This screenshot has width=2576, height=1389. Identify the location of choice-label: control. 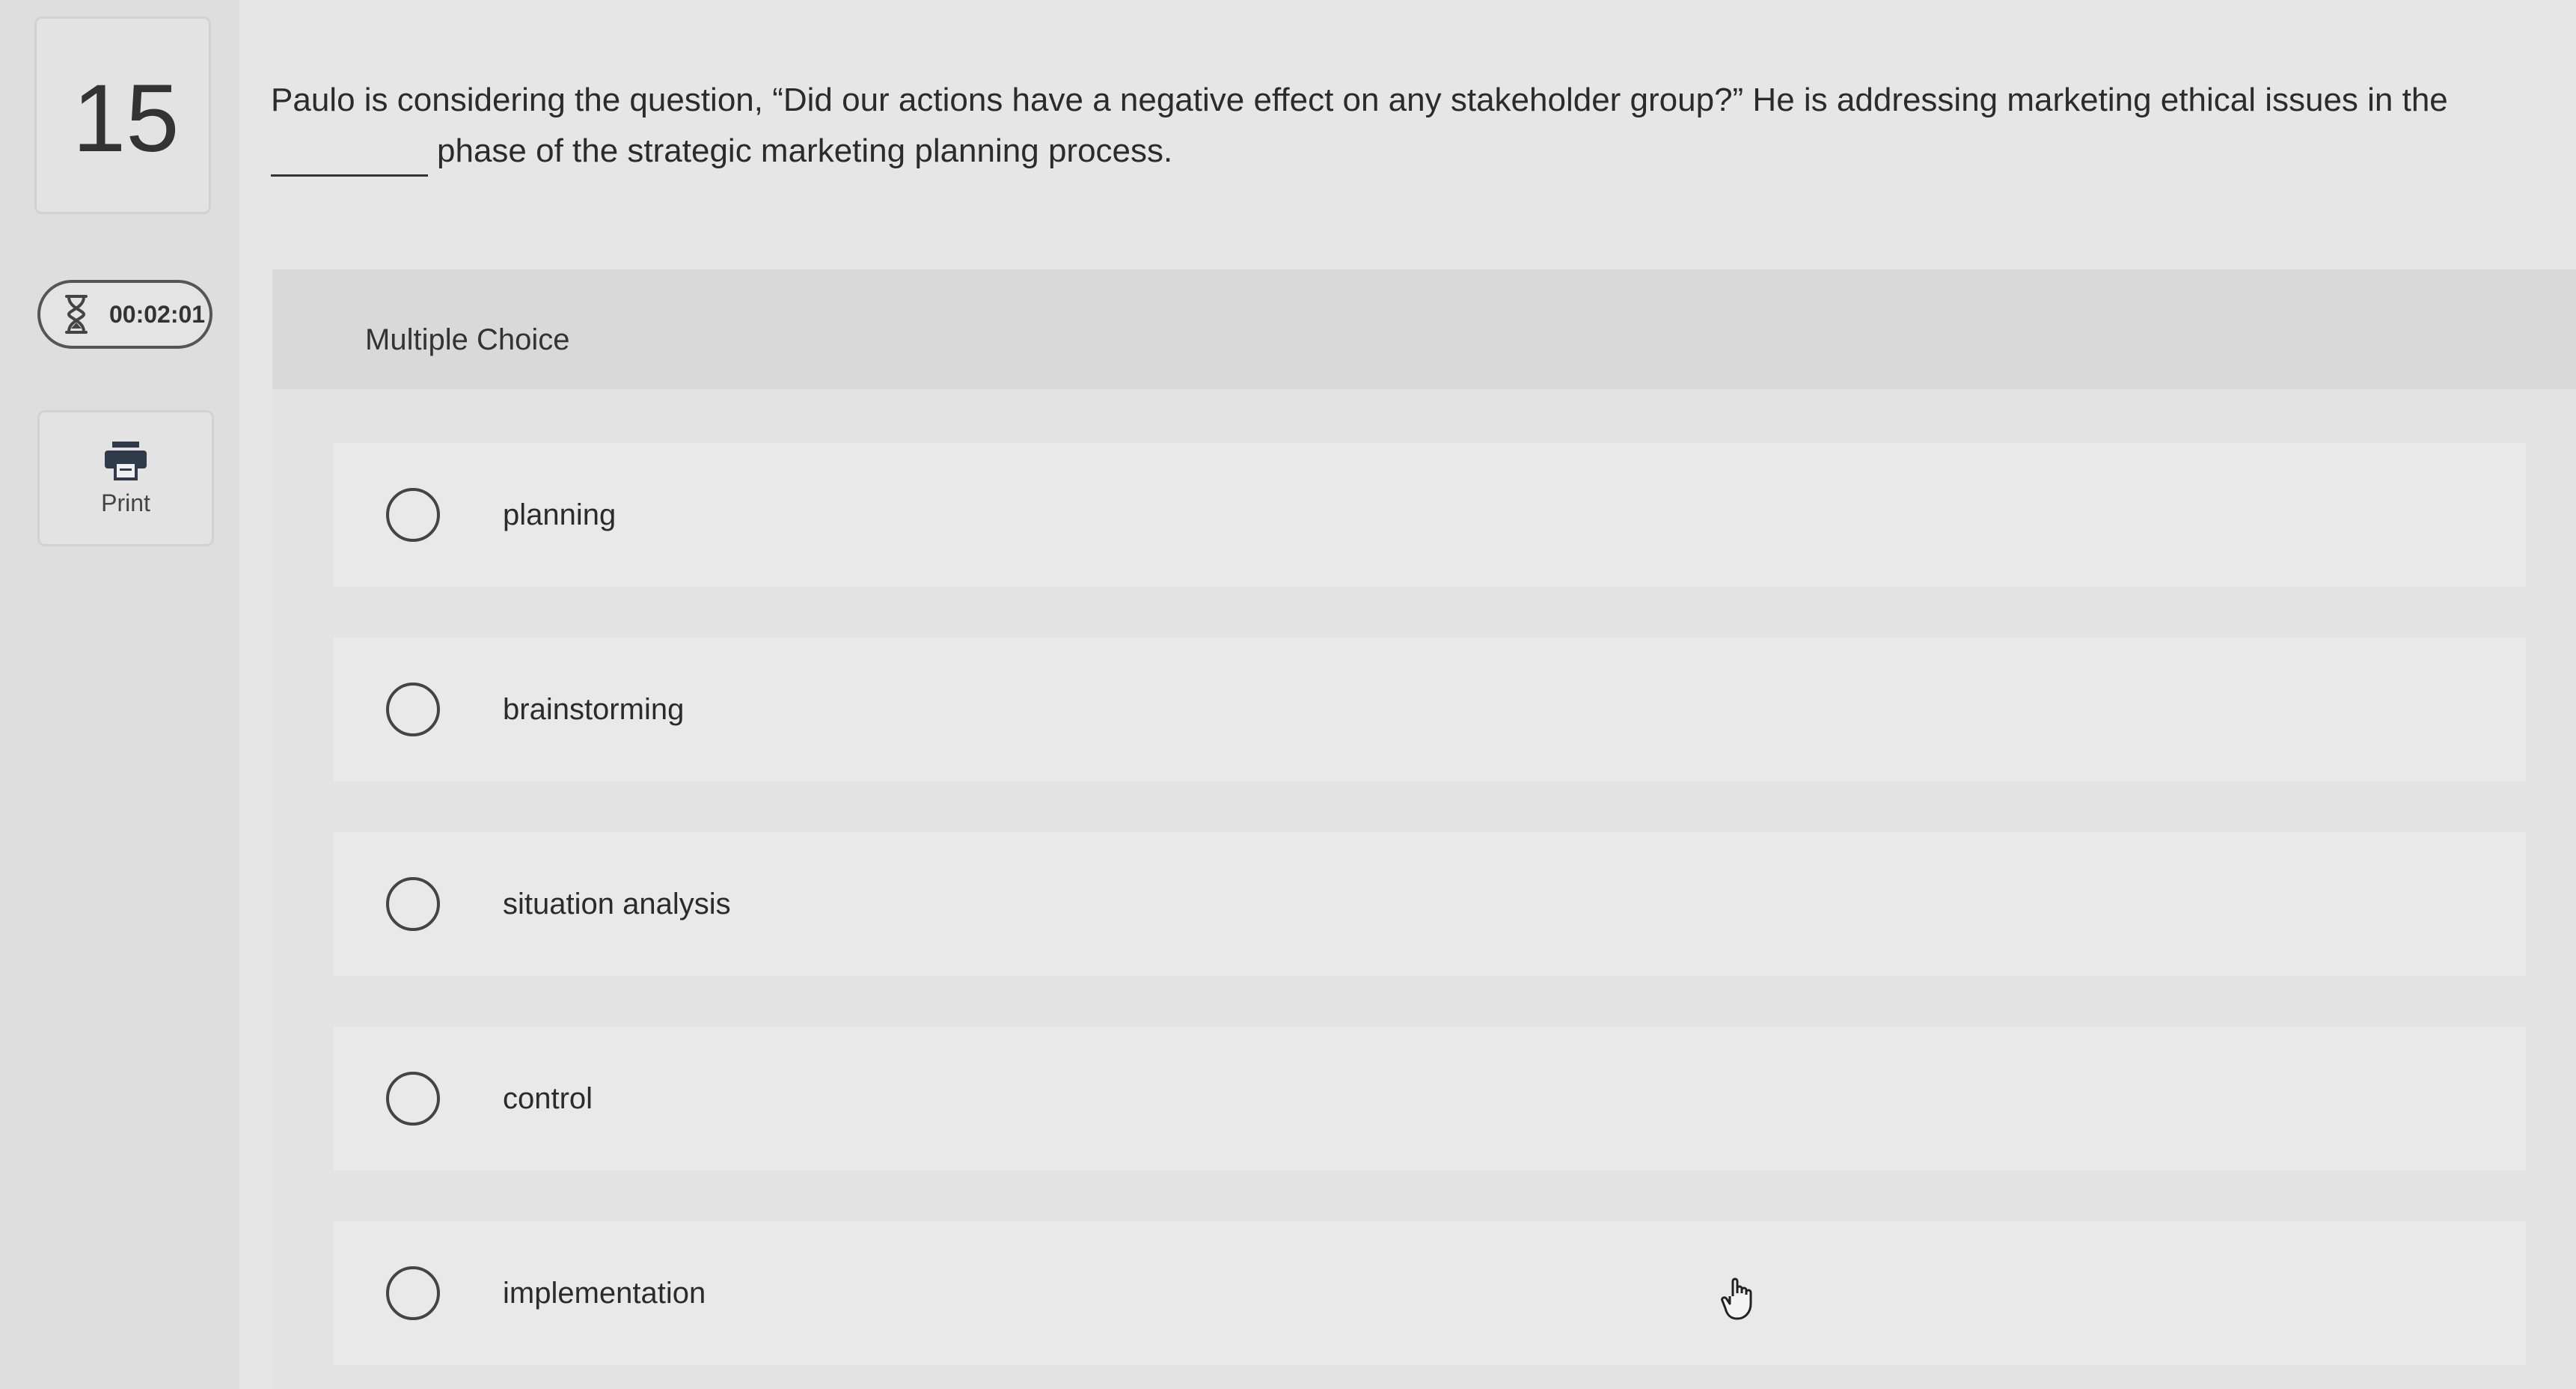
(548, 1098).